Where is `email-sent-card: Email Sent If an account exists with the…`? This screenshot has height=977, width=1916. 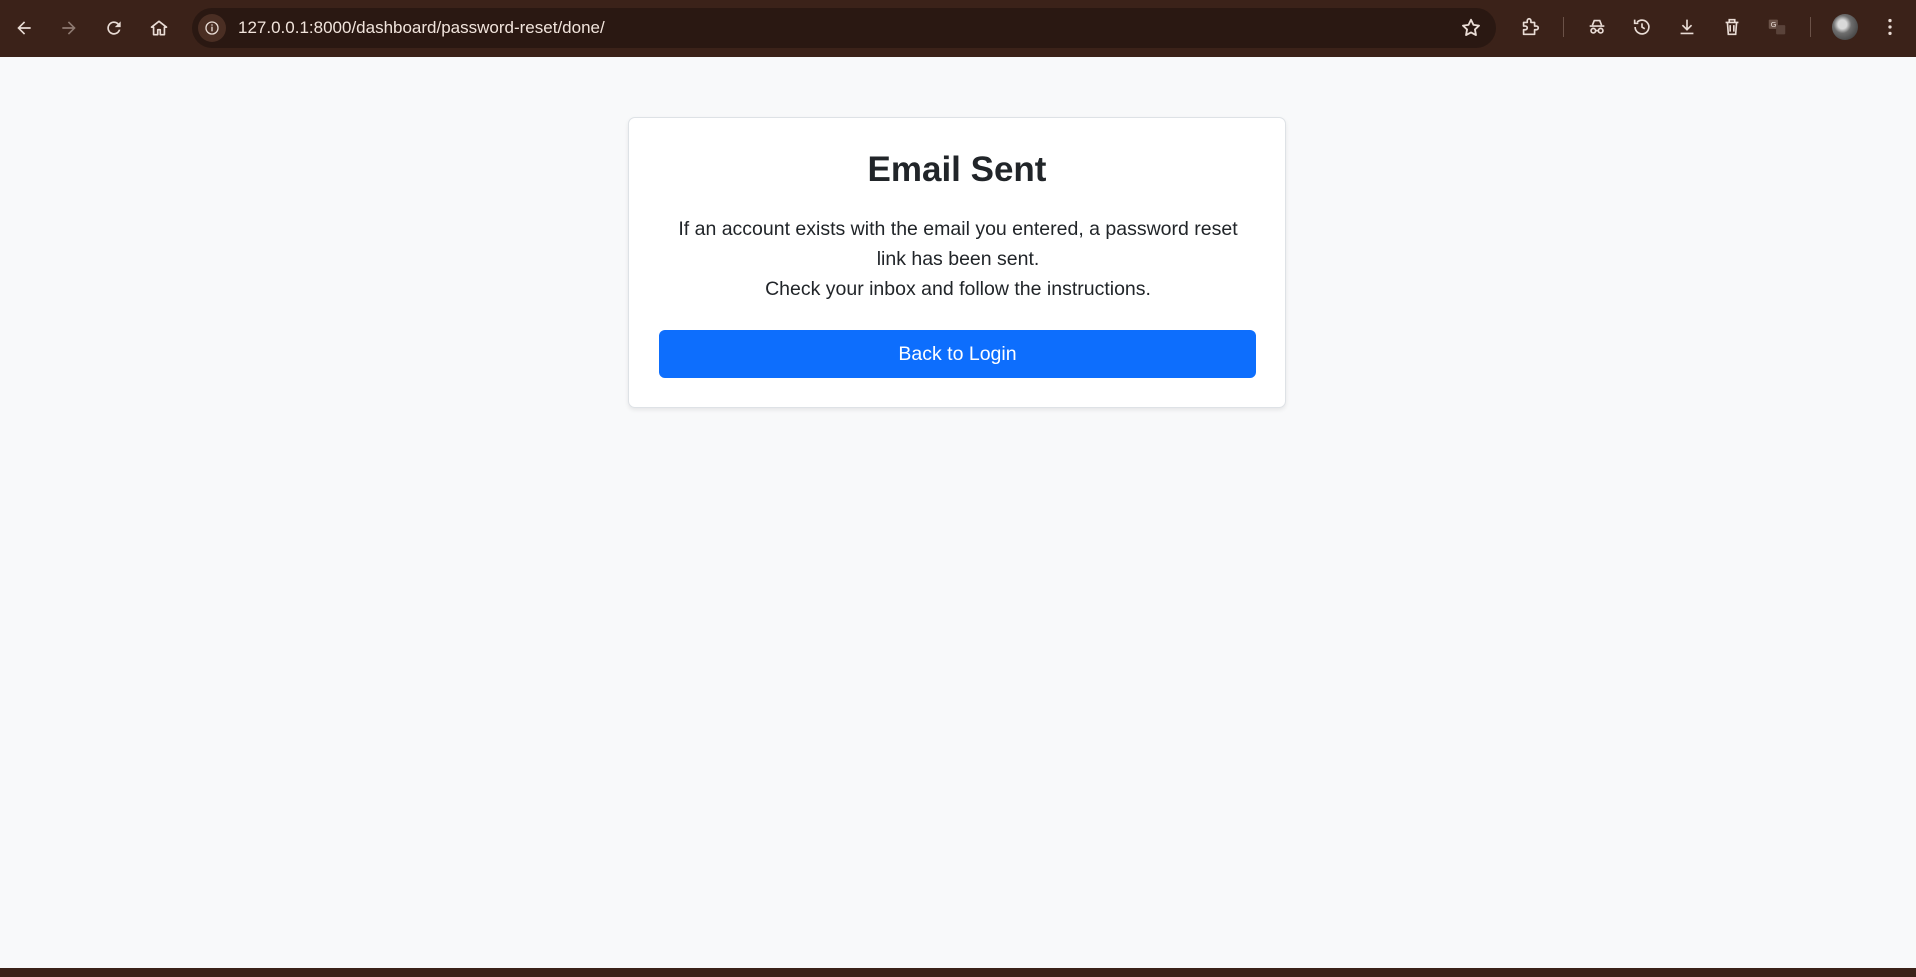 email-sent-card: Email Sent If an account exists with the… is located at coordinates (957, 262).